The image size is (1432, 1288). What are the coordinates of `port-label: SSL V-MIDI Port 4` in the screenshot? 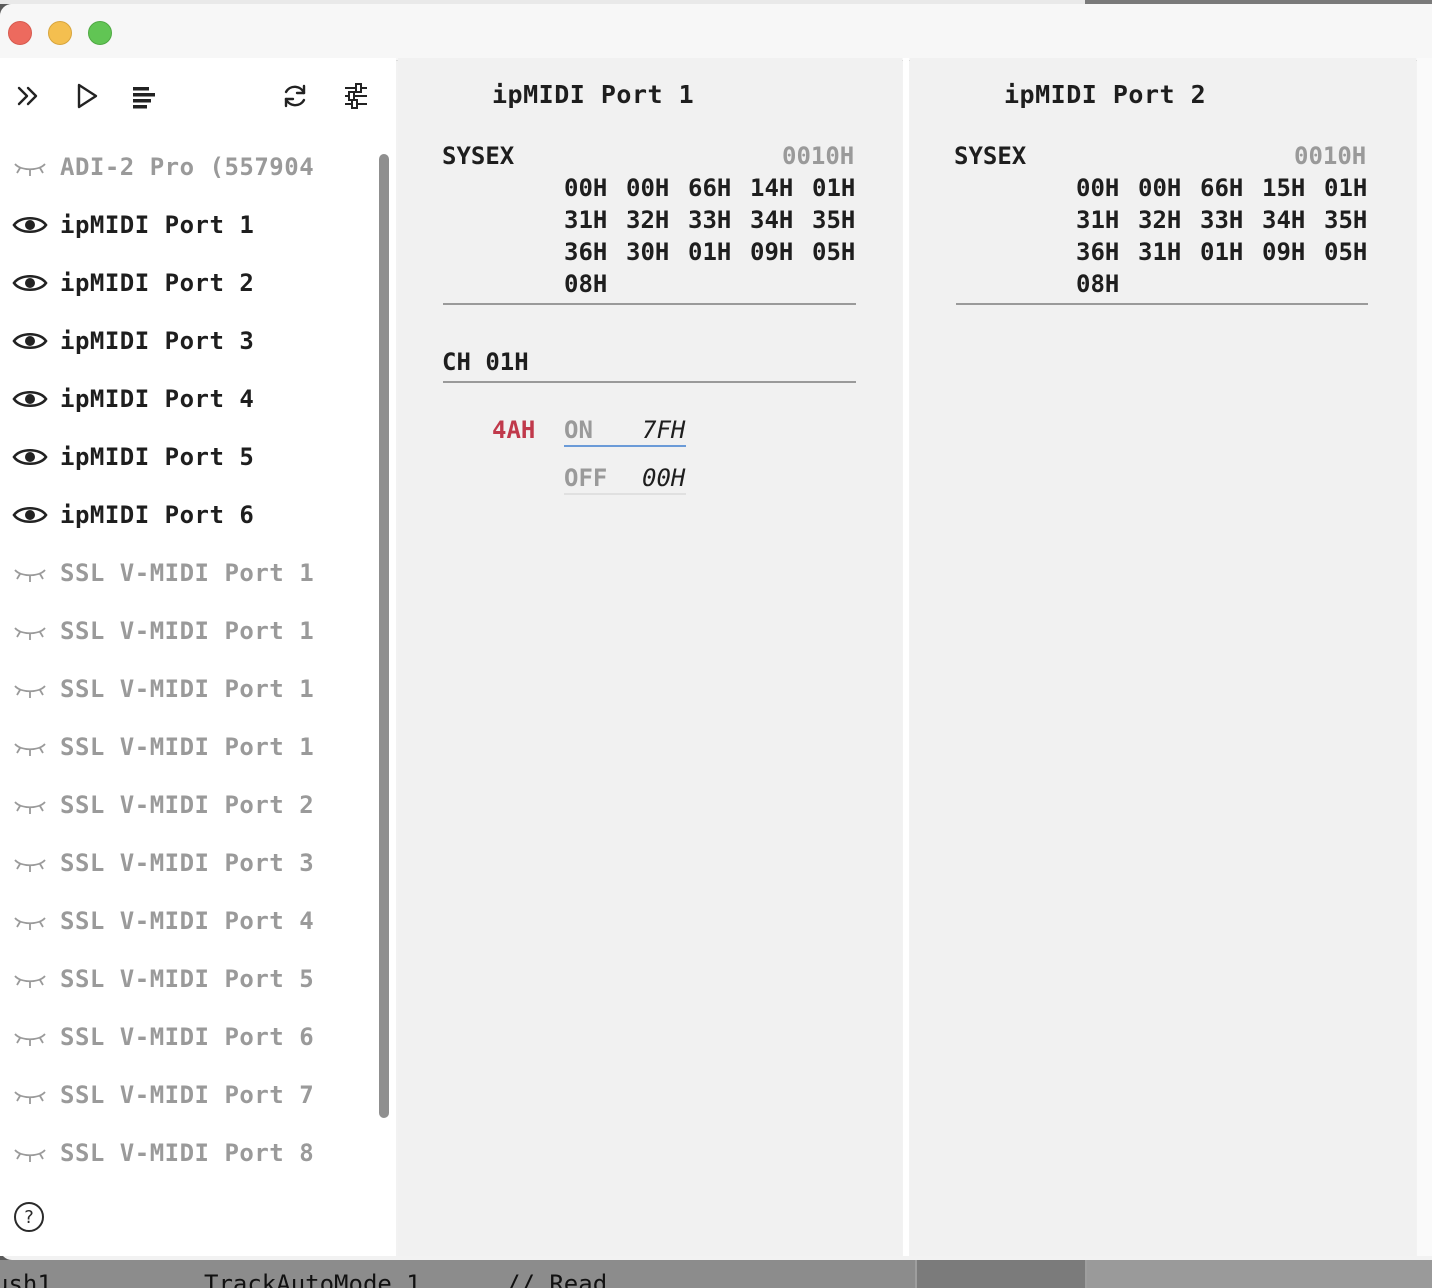 It's located at (187, 921).